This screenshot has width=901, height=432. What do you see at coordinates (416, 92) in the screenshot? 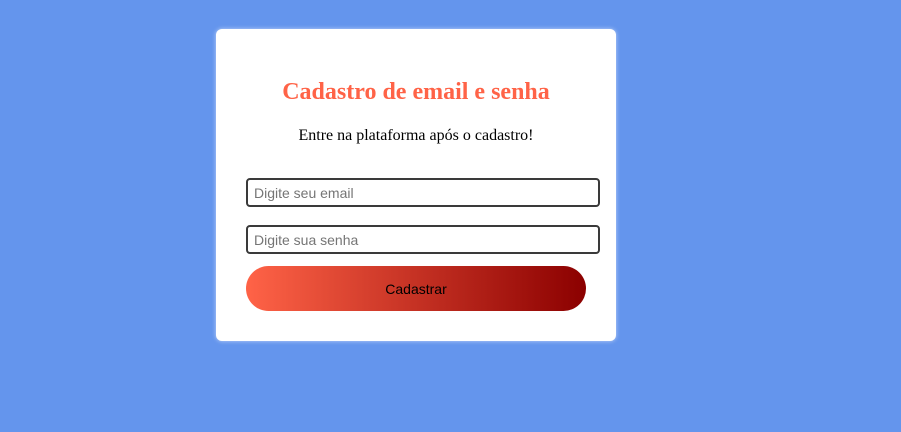
I see `page-title: Cadastro de email e senha` at bounding box center [416, 92].